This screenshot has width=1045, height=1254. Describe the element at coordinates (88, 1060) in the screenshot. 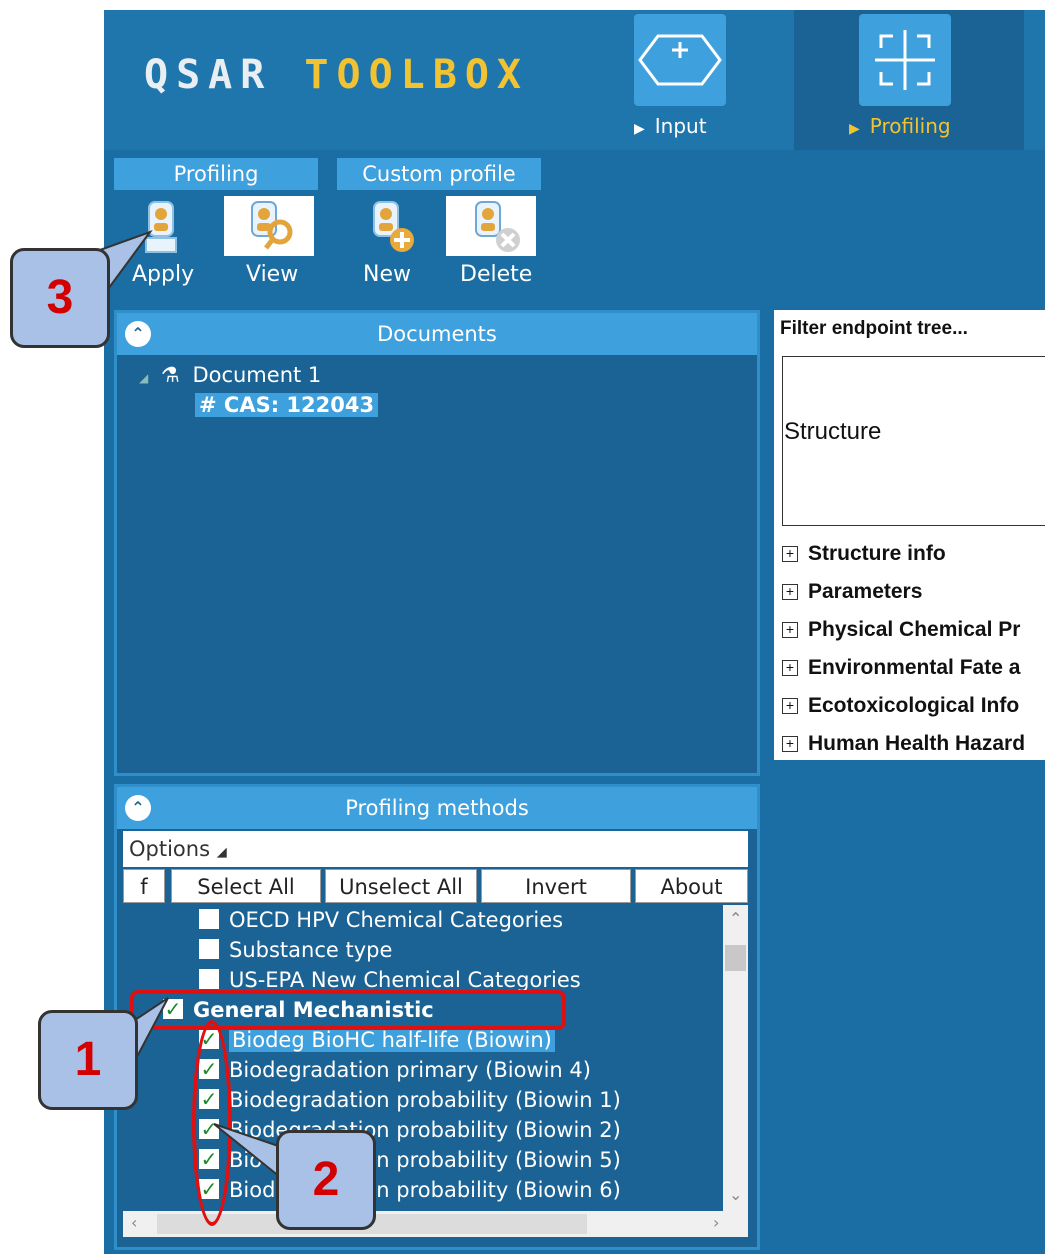

I see `callout-1: 1` at that location.